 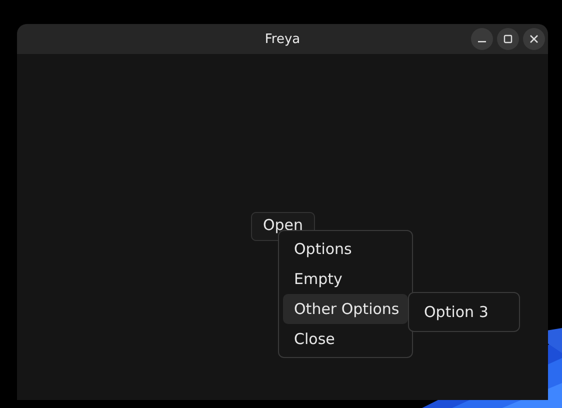 I want to click on menu-item: Empty, so click(x=345, y=279).